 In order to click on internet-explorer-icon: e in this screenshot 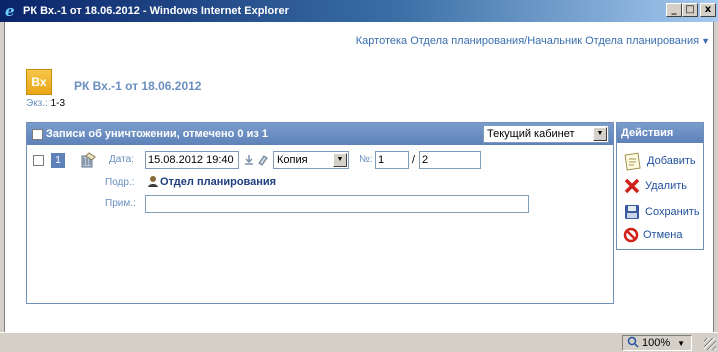, I will do `click(12, 11)`.